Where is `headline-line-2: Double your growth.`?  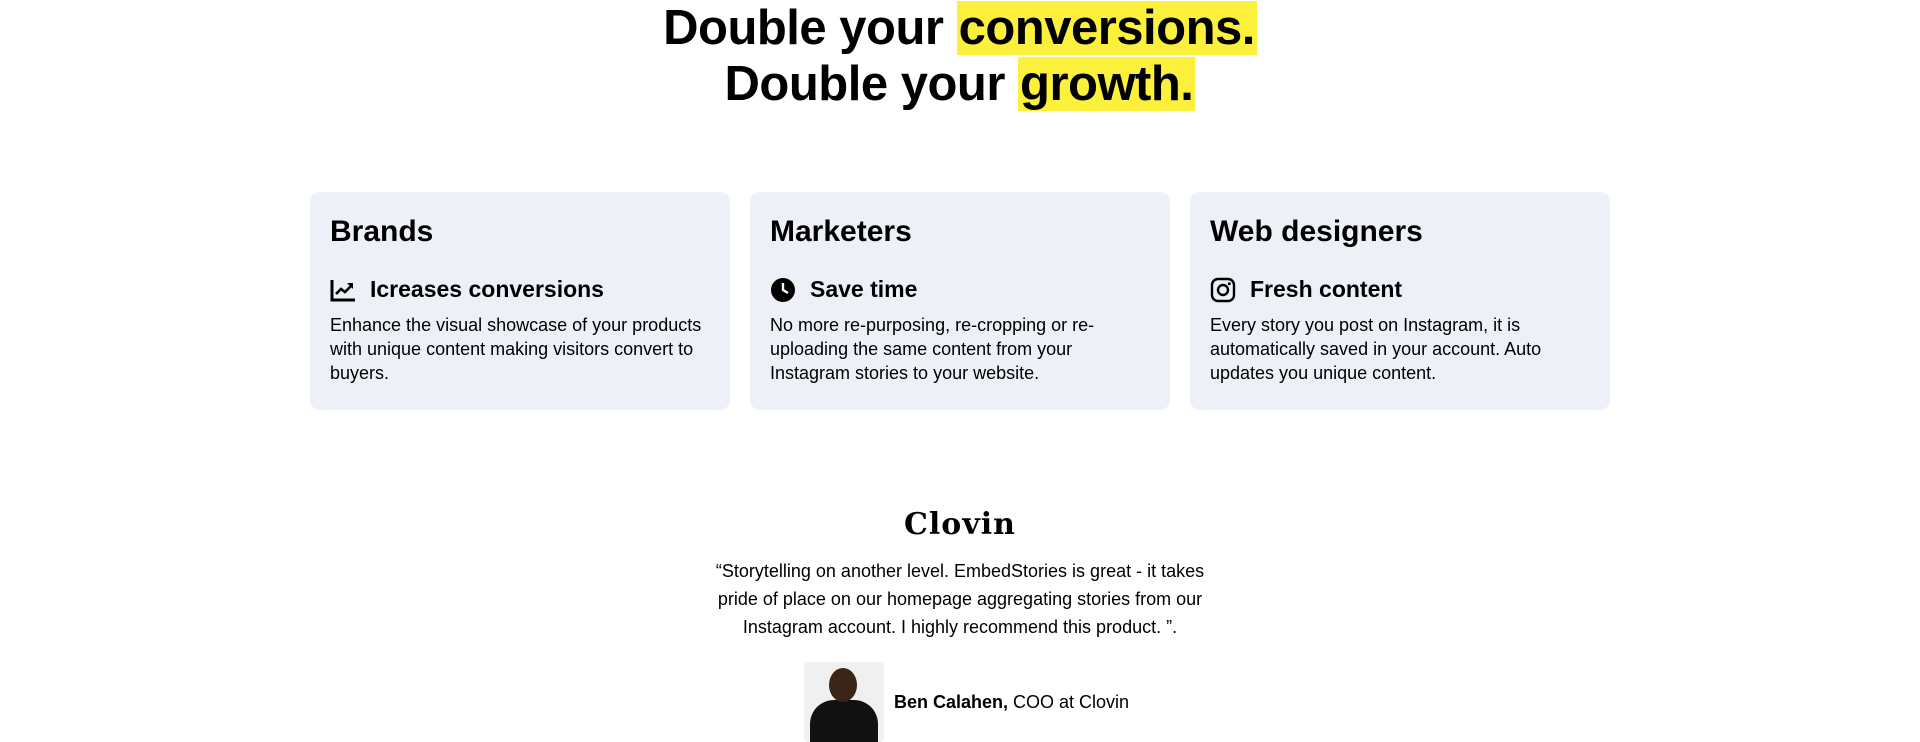 headline-line-2: Double your growth. is located at coordinates (960, 84).